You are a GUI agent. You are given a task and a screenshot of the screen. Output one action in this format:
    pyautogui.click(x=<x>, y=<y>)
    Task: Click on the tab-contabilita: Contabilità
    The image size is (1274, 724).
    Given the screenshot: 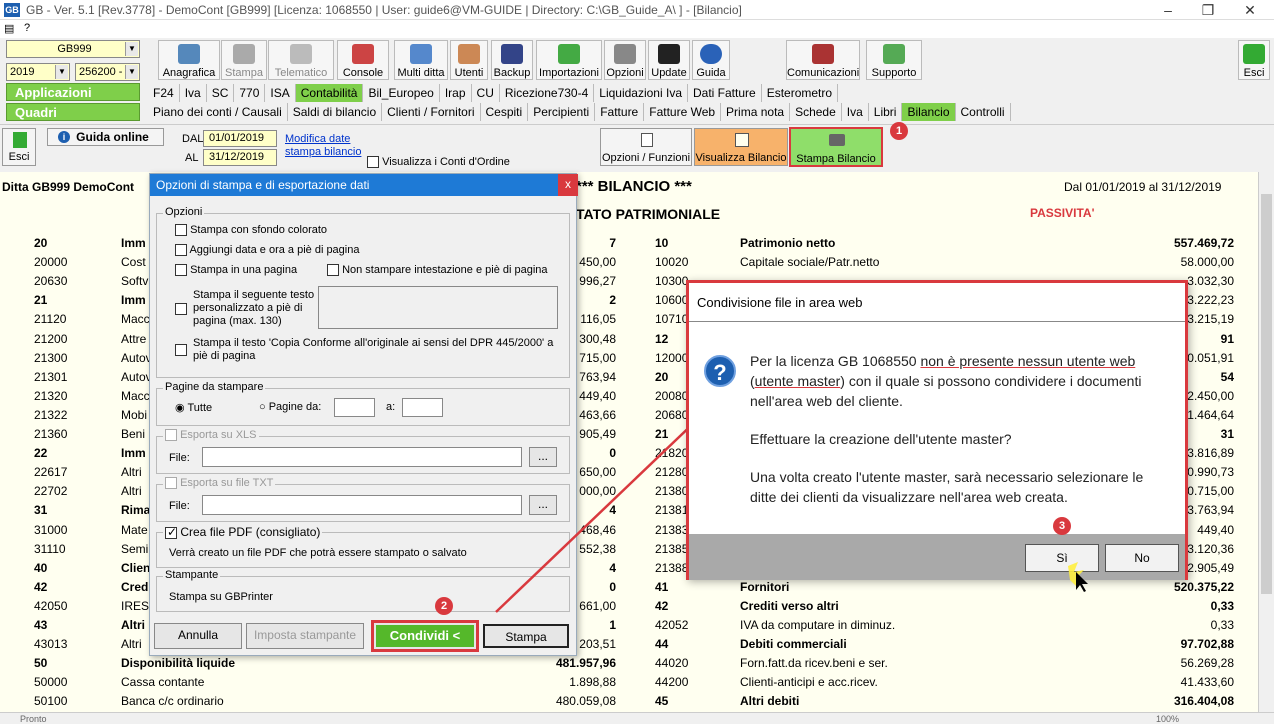 What is the action you would take?
    pyautogui.click(x=329, y=93)
    